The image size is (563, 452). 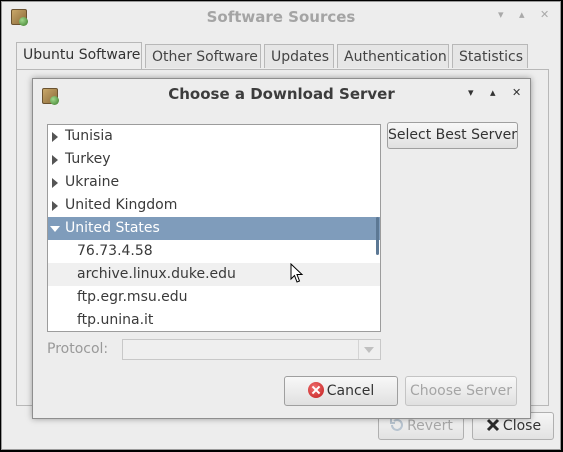 What do you see at coordinates (214, 159) in the screenshot?
I see `tree-row-turkey: Turkey` at bounding box center [214, 159].